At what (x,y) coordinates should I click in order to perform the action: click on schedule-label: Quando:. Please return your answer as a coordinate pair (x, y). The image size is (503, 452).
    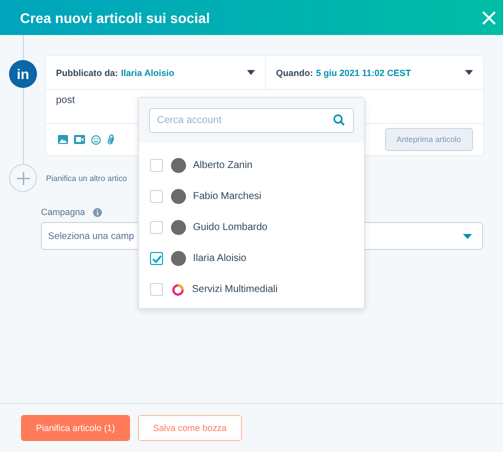
    Looking at the image, I should click on (294, 73).